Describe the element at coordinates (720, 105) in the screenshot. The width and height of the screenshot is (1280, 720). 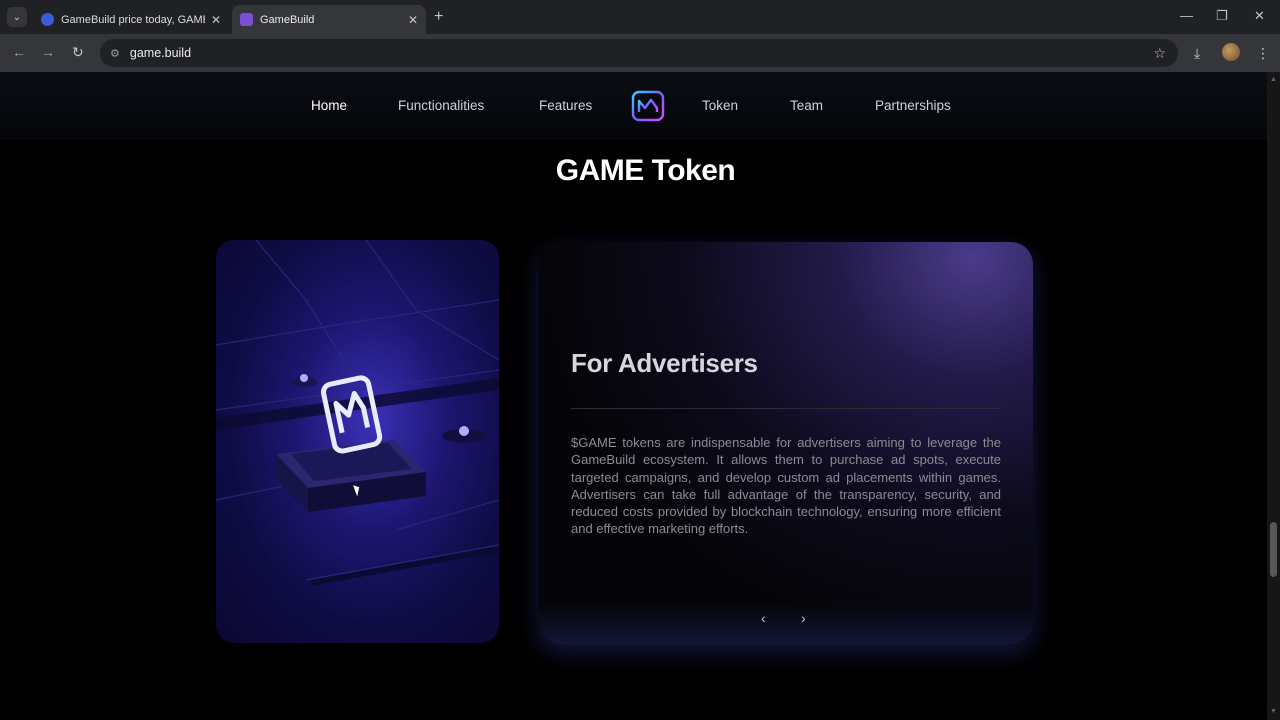
I see `nav-token: Token` at that location.